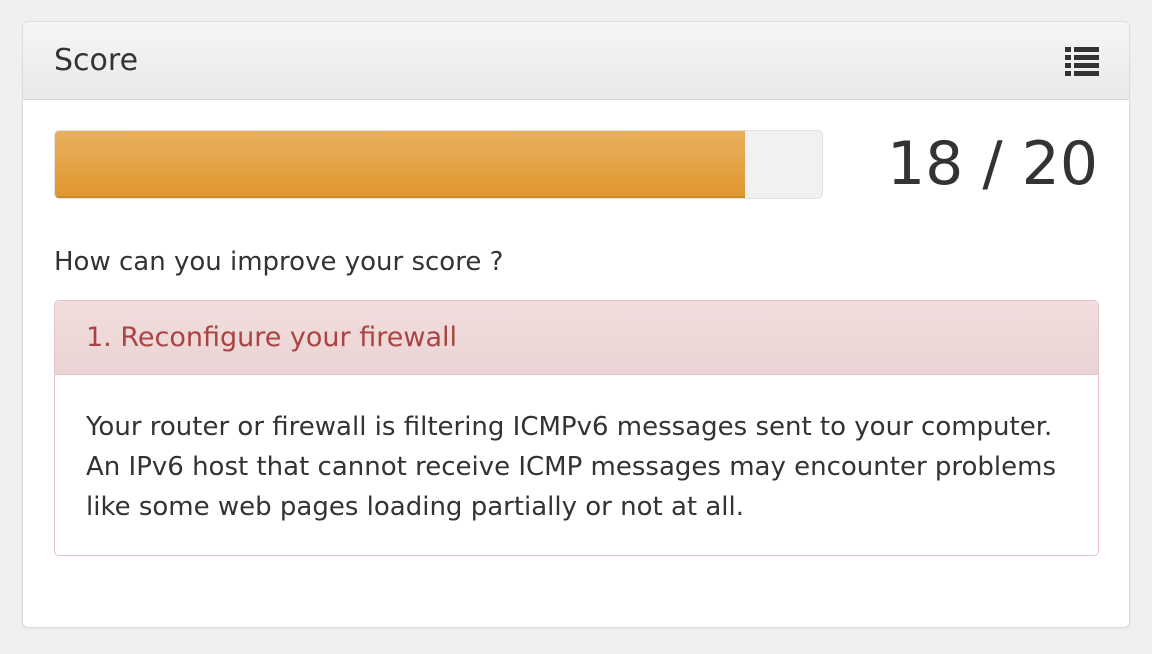 This screenshot has height=654, width=1152. I want to click on panel-heading: Score, so click(576, 61).